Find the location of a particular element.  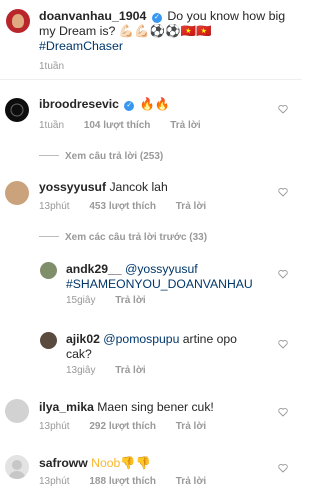

reply-username: andk29__ is located at coordinates (94, 269).